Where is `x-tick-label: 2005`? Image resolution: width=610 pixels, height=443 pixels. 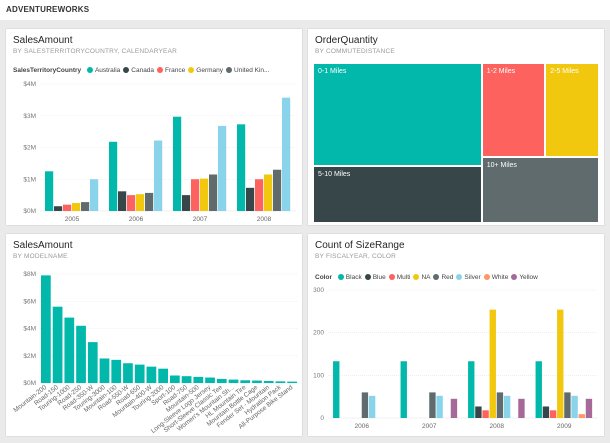
x-tick-label: 2005 is located at coordinates (72, 219).